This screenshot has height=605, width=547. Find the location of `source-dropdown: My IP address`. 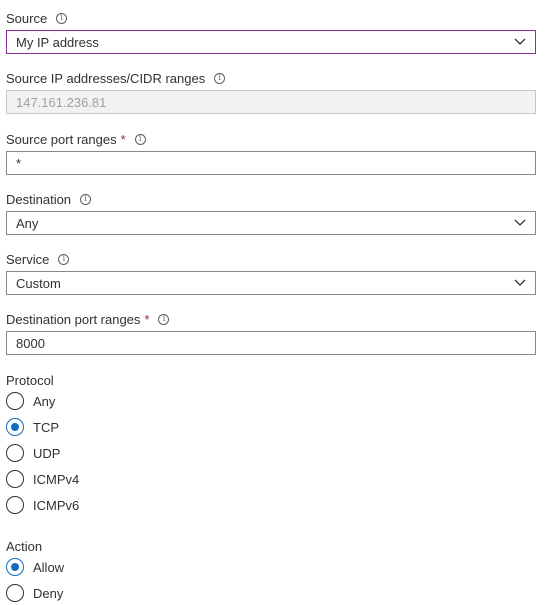

source-dropdown: My IP address is located at coordinates (271, 42).